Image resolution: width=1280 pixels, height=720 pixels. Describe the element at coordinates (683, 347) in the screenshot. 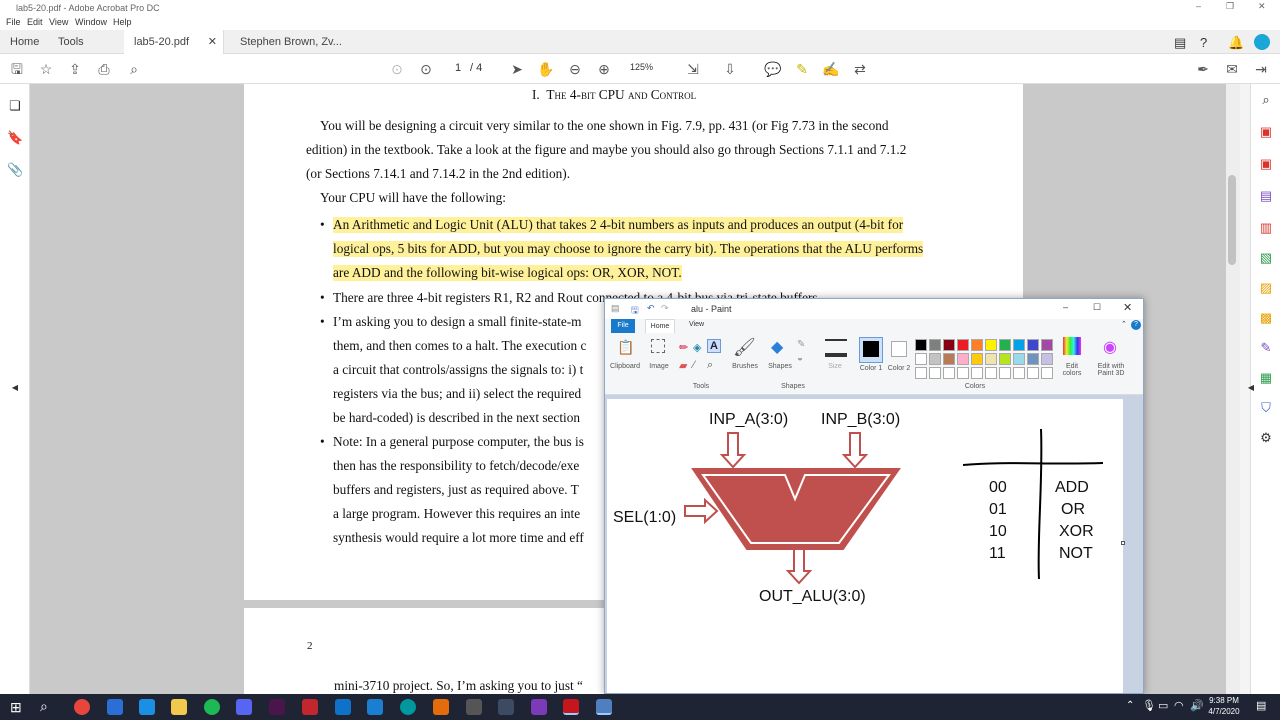

I see `pencil-icon: ✏` at that location.